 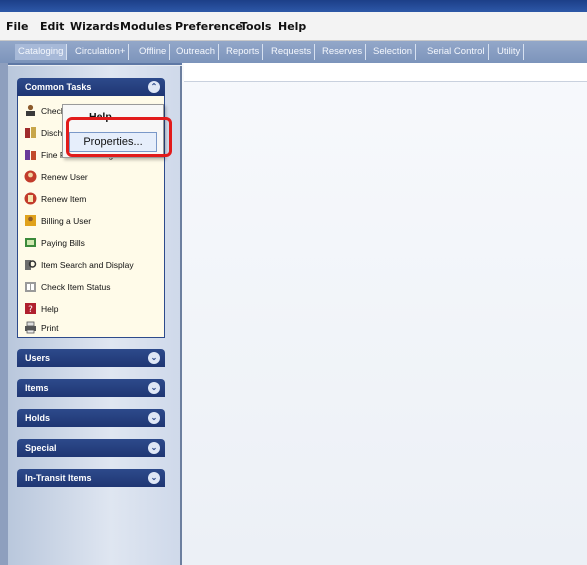 I want to click on menu-tools: Tools, so click(x=255, y=26).